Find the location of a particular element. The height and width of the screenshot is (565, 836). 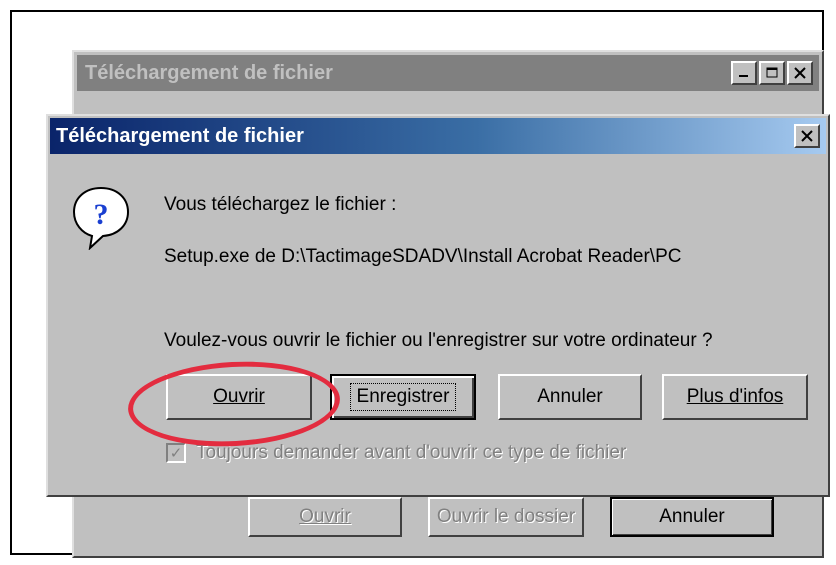

question-icon: ? is located at coordinates (101, 218).